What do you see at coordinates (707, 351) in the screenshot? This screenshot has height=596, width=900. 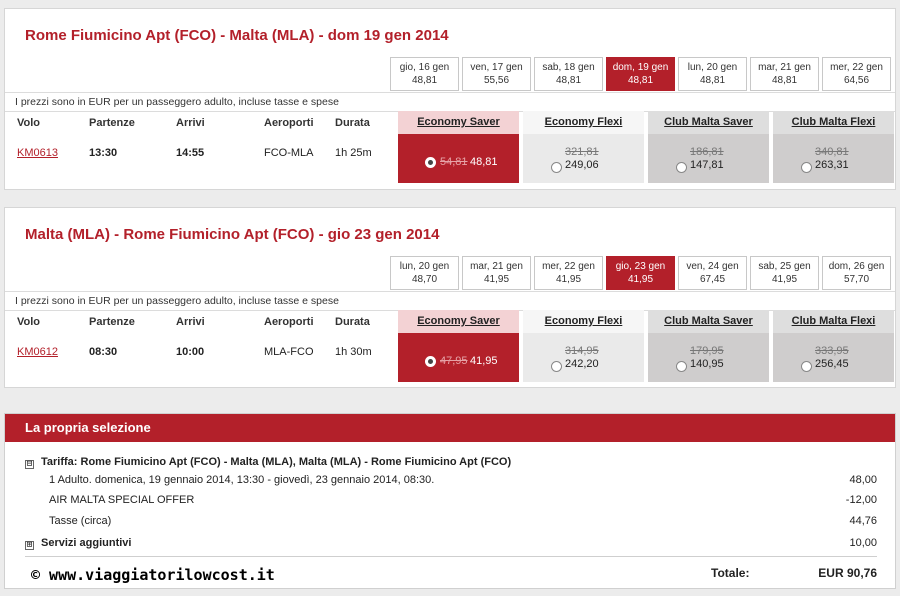 I see `original-price: 179,95` at bounding box center [707, 351].